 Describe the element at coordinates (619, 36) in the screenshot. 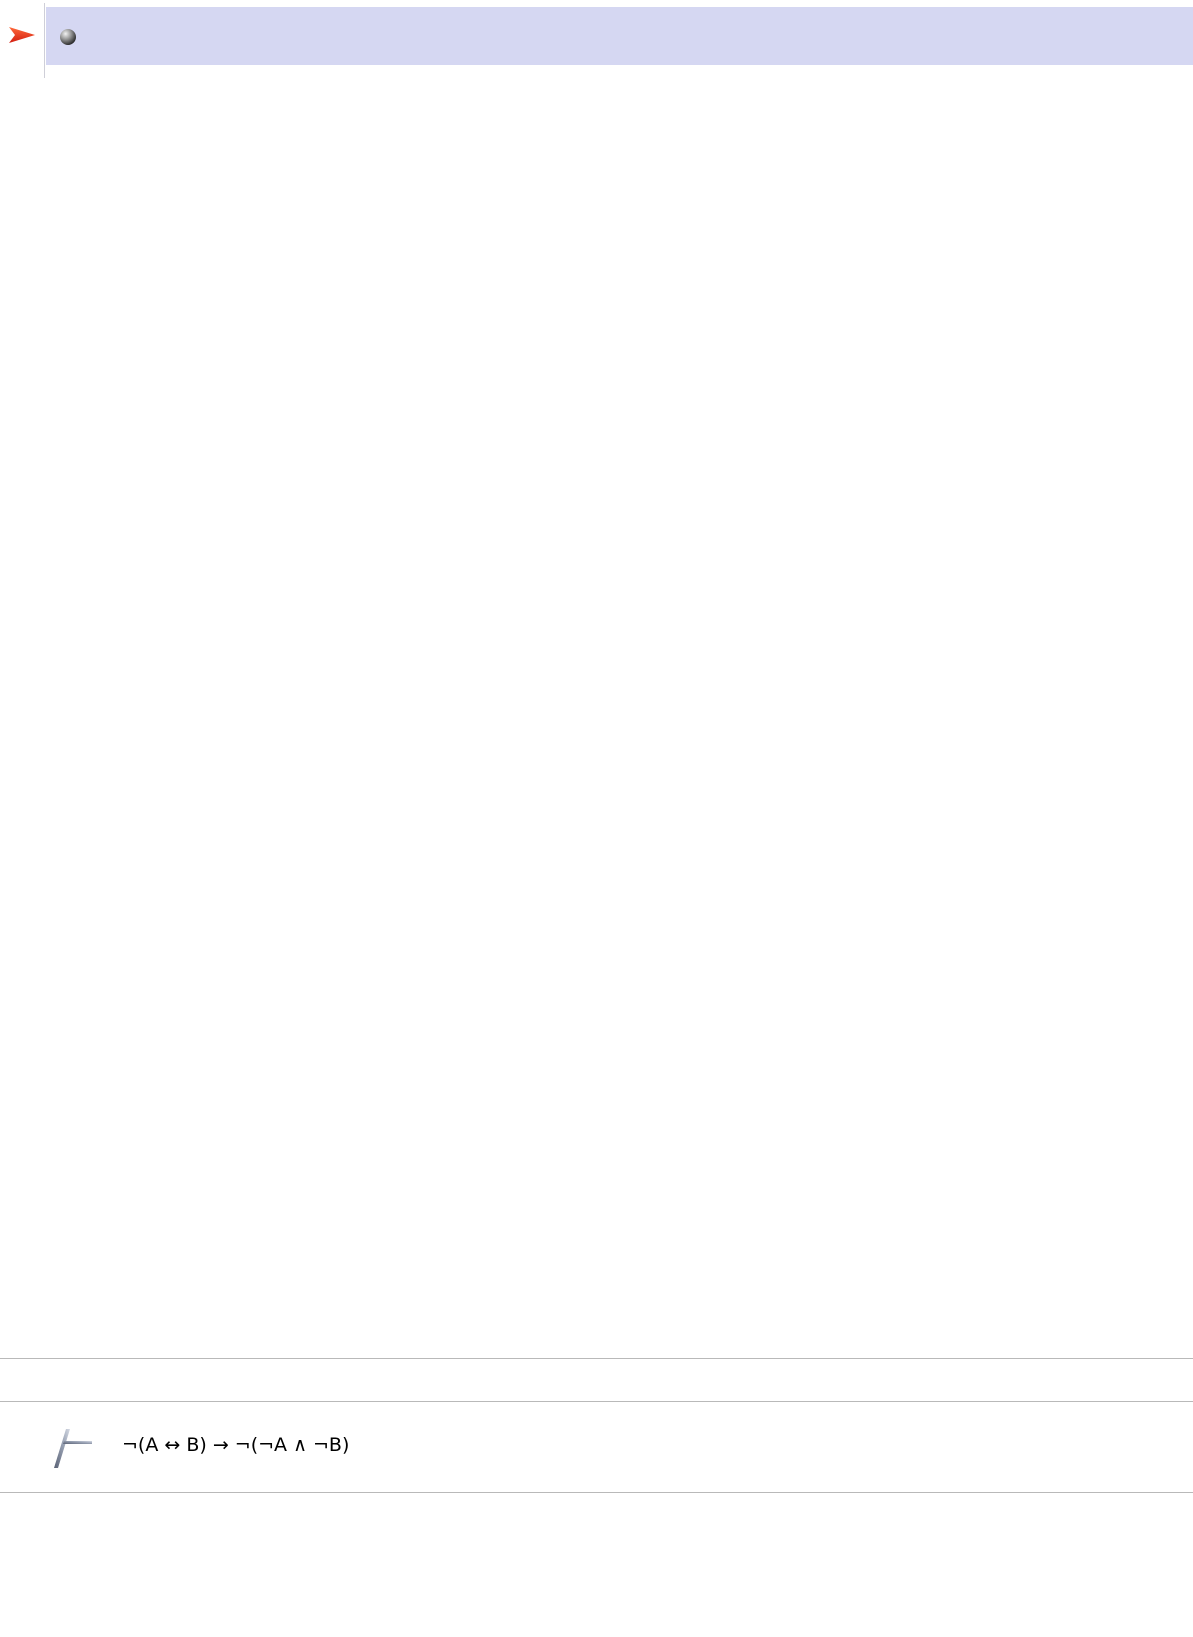

I see `input-line` at that location.